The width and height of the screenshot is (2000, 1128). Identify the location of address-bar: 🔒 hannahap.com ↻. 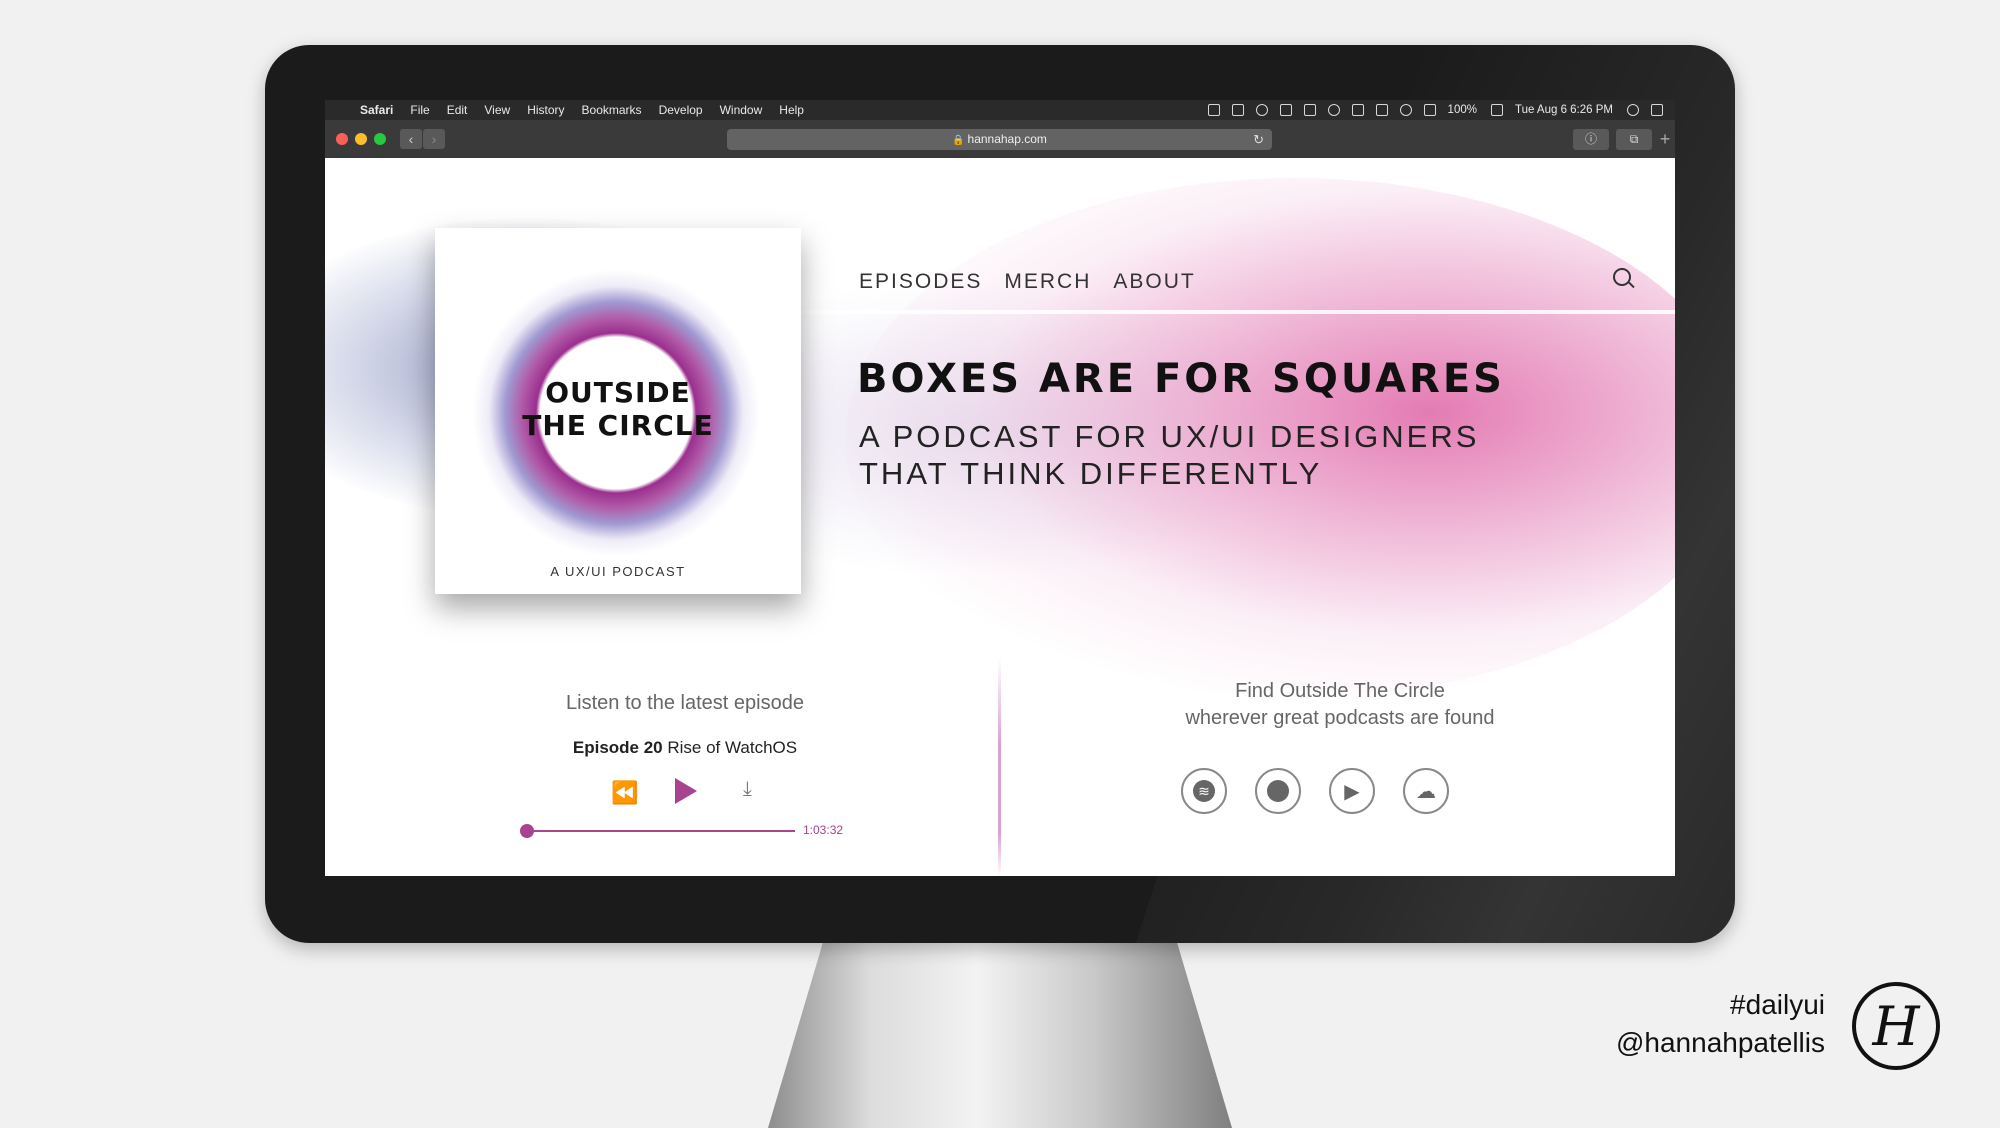
(999, 139).